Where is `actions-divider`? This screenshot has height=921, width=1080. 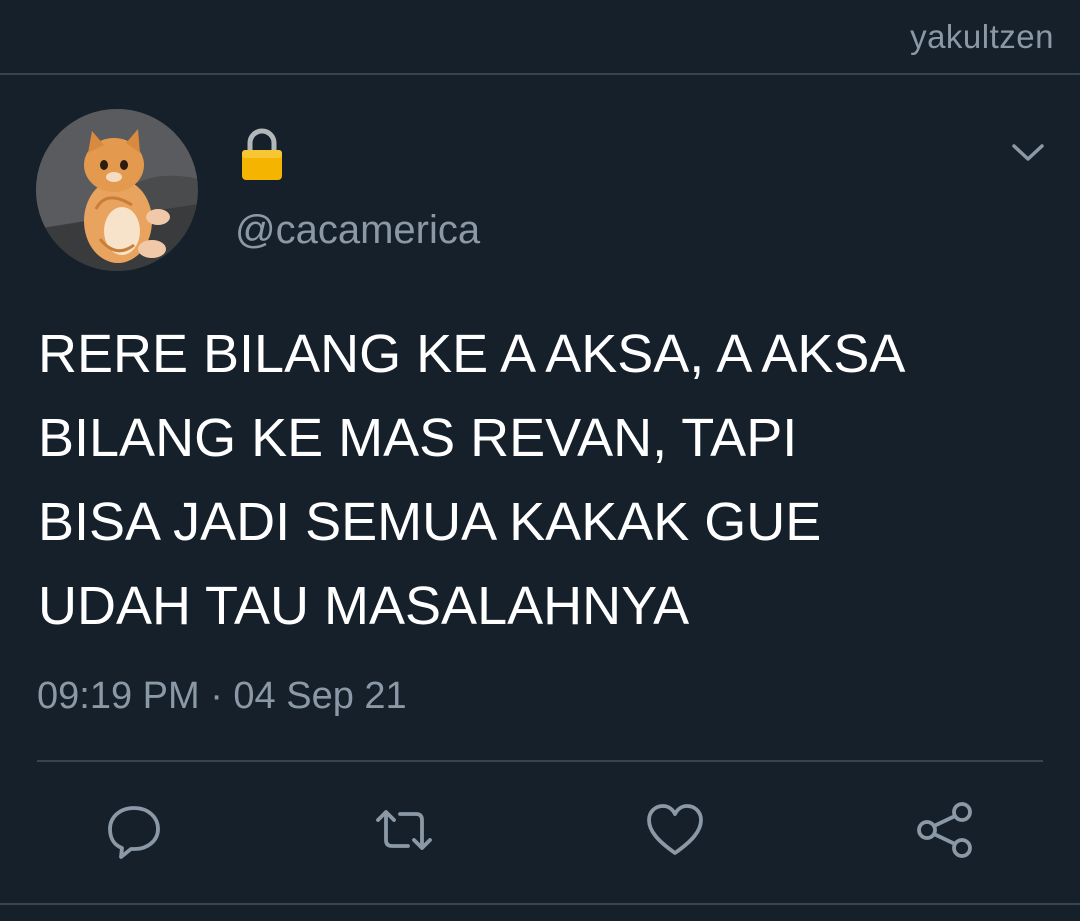 actions-divider is located at coordinates (540, 761).